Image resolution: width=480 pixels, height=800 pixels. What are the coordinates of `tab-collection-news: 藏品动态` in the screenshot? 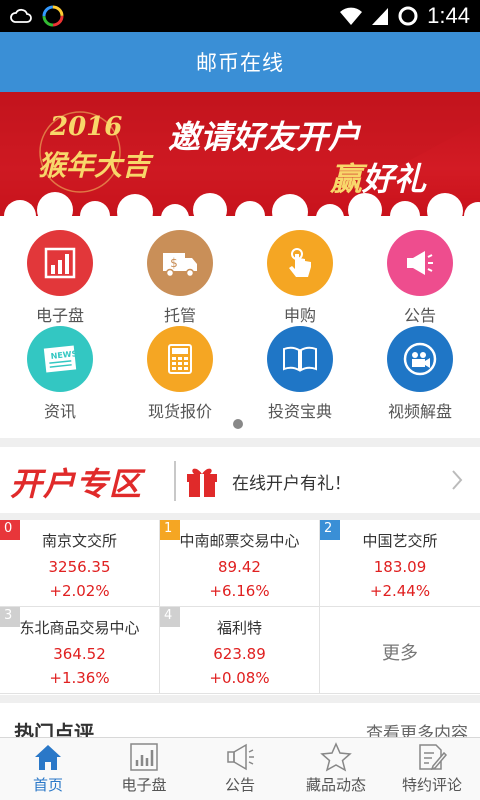 It's located at (336, 769).